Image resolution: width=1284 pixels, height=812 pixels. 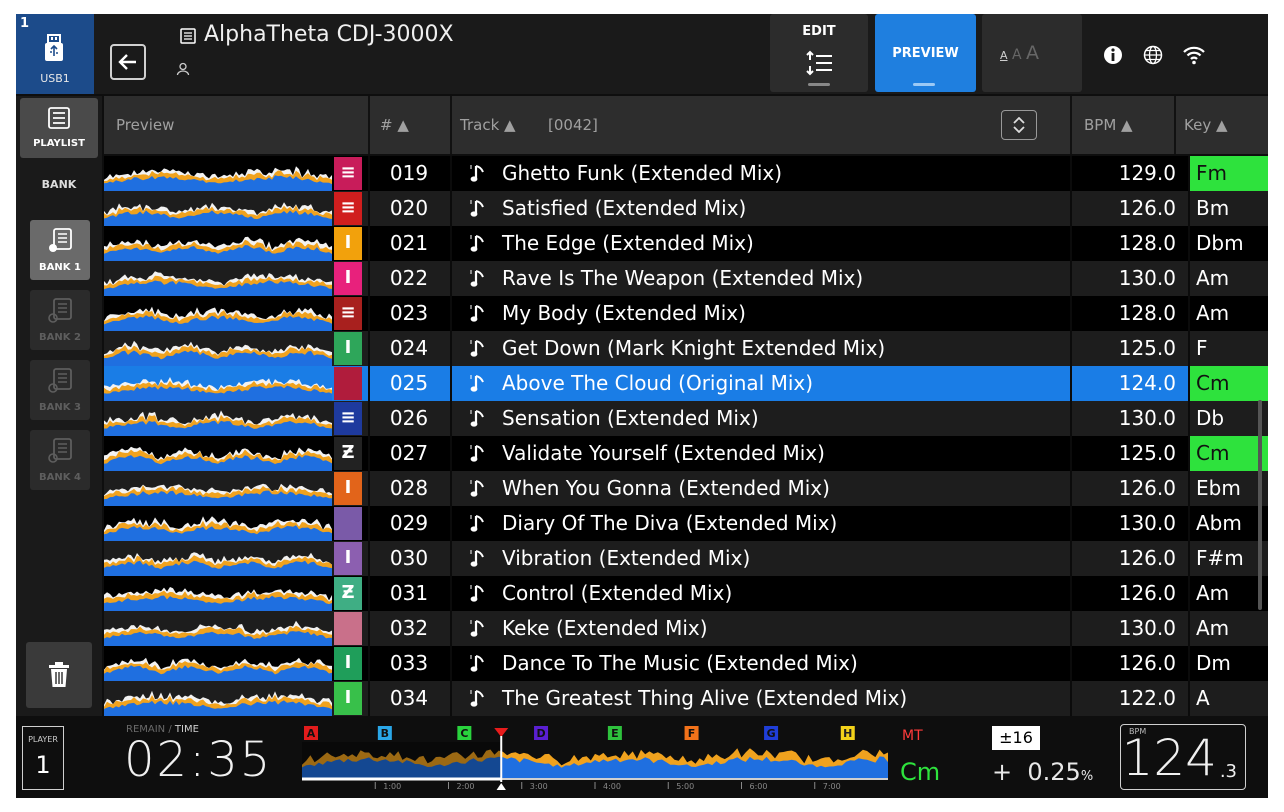 I want to click on bank-label: BANK 1, so click(x=60, y=267).